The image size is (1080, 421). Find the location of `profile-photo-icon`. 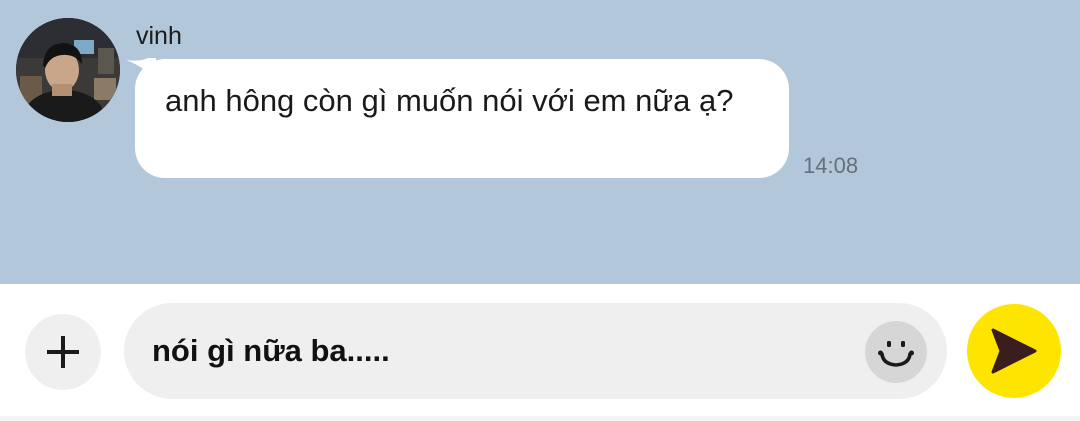

profile-photo-icon is located at coordinates (68, 70).